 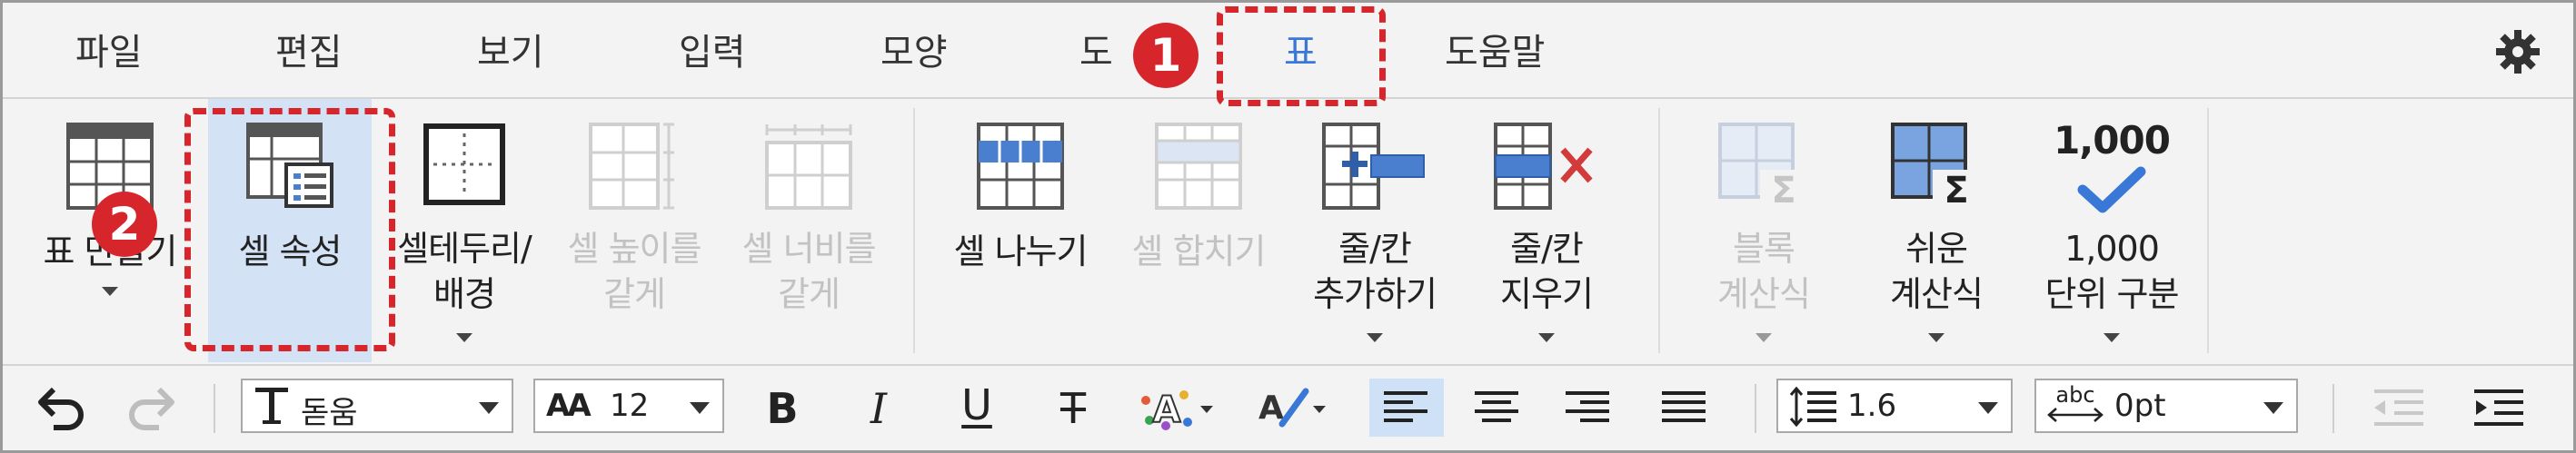 I want to click on callout-number-one: 1, so click(x=1165, y=56).